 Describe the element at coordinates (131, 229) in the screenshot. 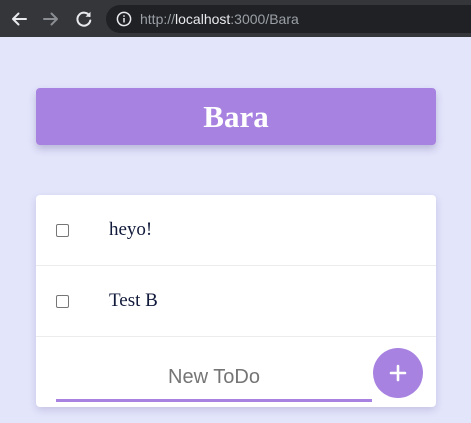

I see `todo-text: heyo!` at that location.